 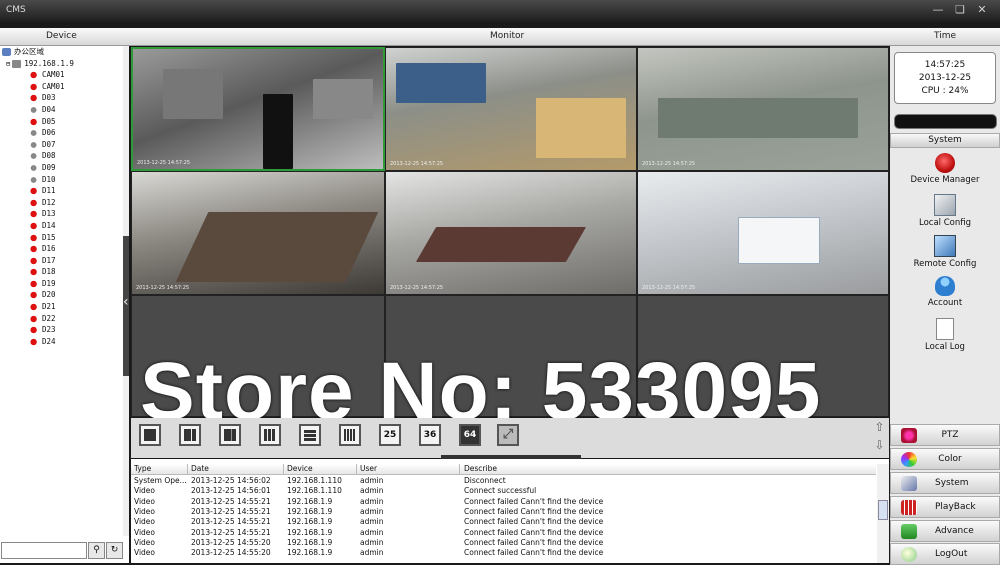 What do you see at coordinates (44, 550) in the screenshot?
I see `device-search-input` at bounding box center [44, 550].